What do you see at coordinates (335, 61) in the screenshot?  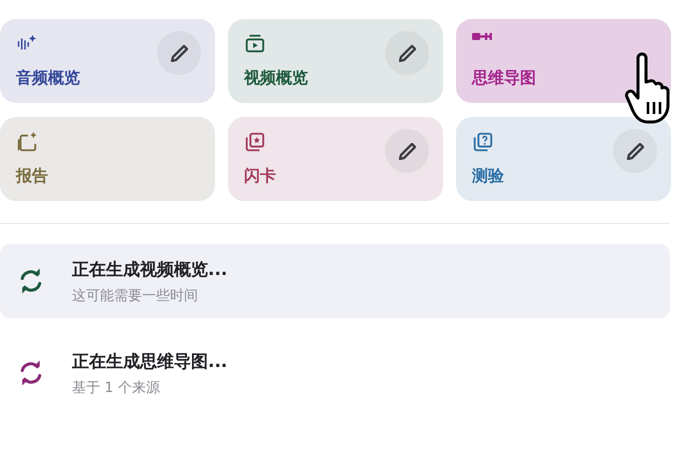 I see `feature-tile: 视频概览` at bounding box center [335, 61].